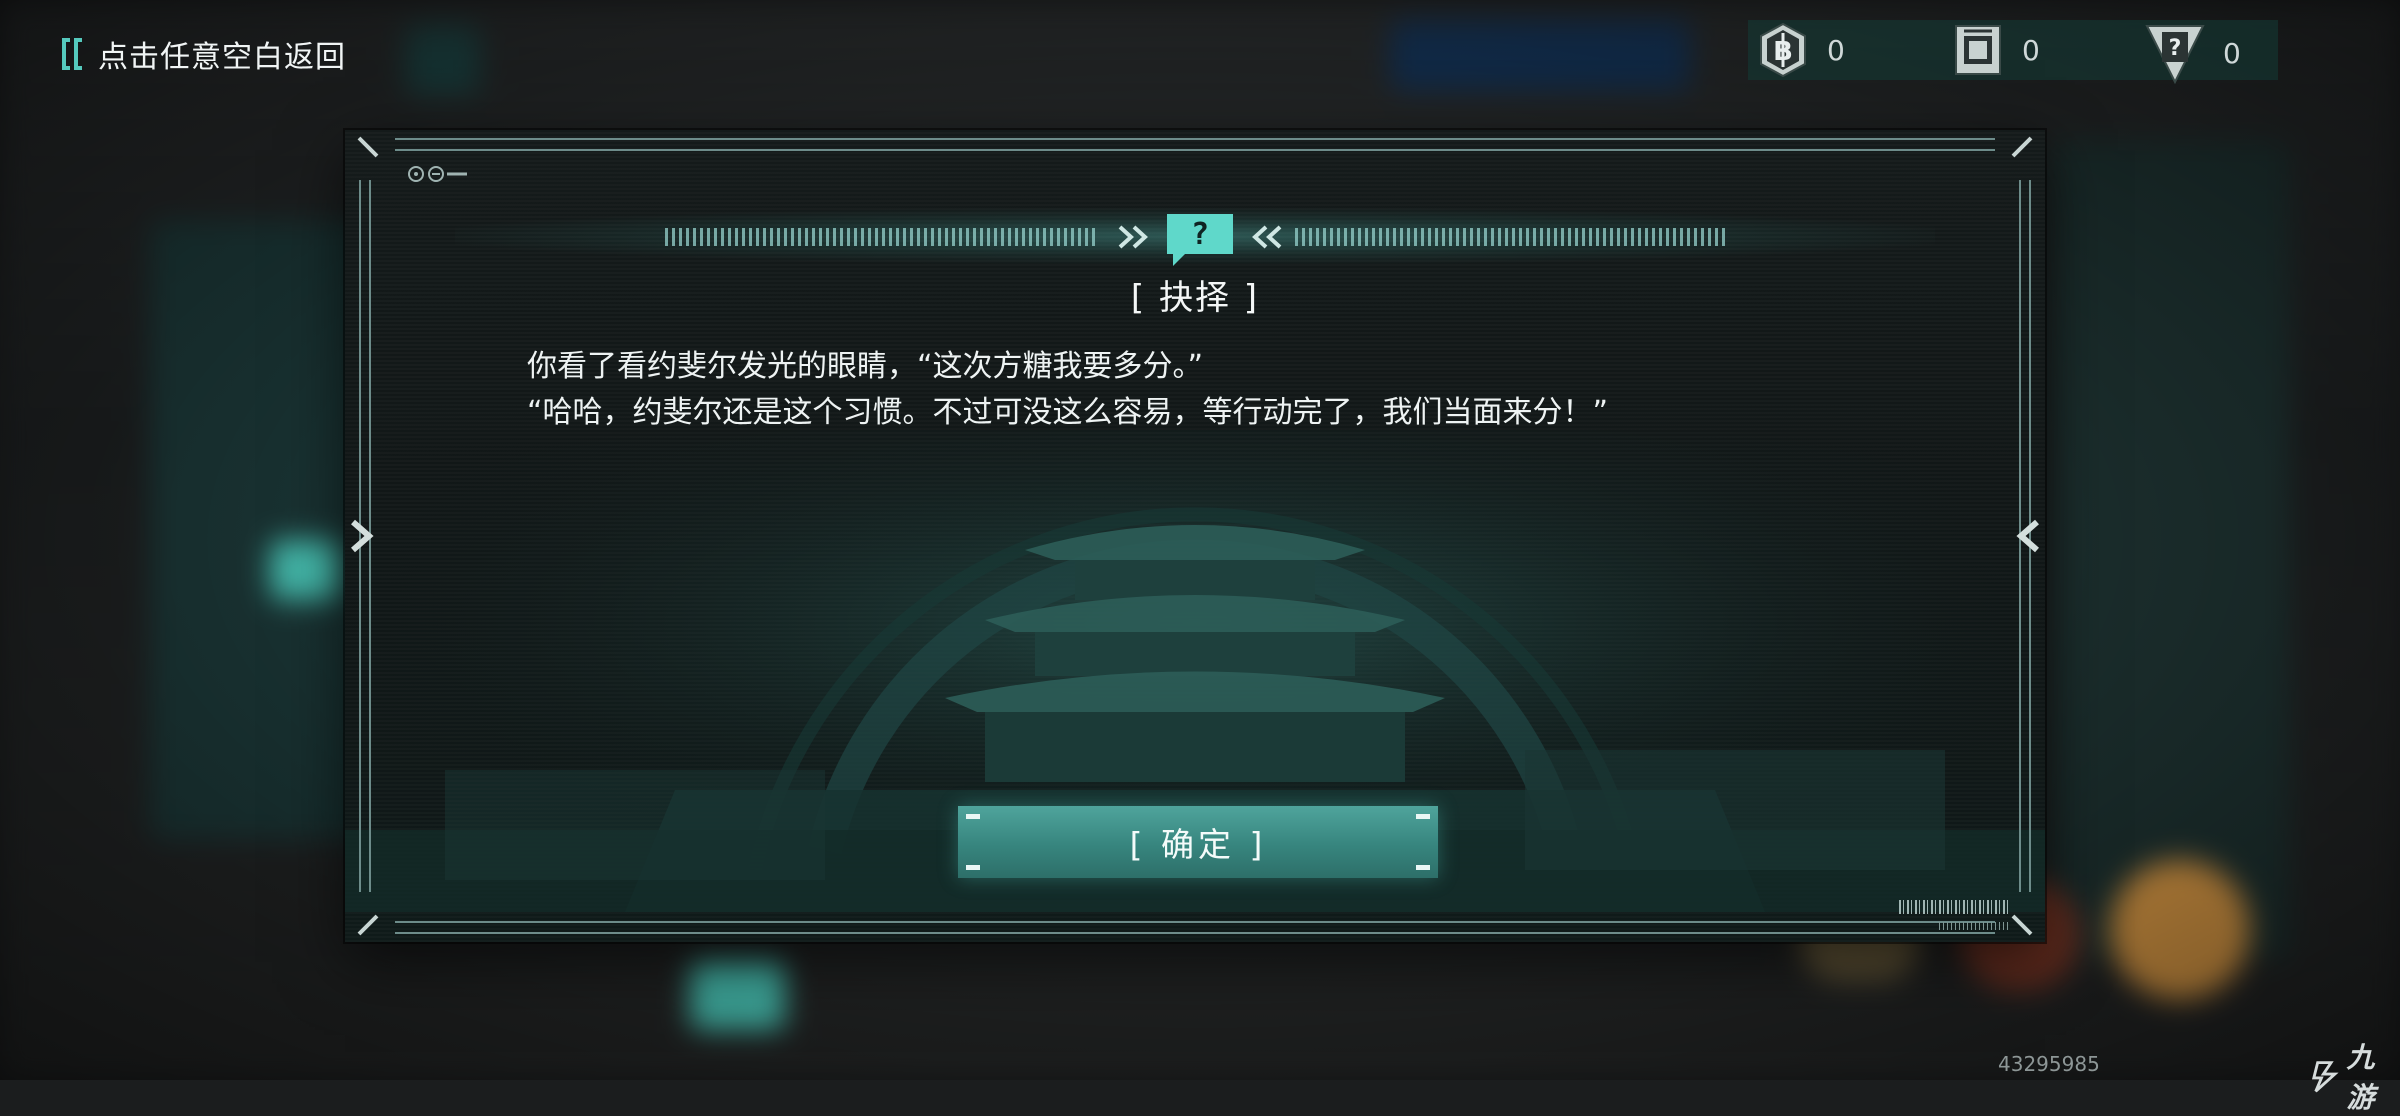  Describe the element at coordinates (1783, 50) in the screenshot. I see `coin-b-icon: B` at that location.